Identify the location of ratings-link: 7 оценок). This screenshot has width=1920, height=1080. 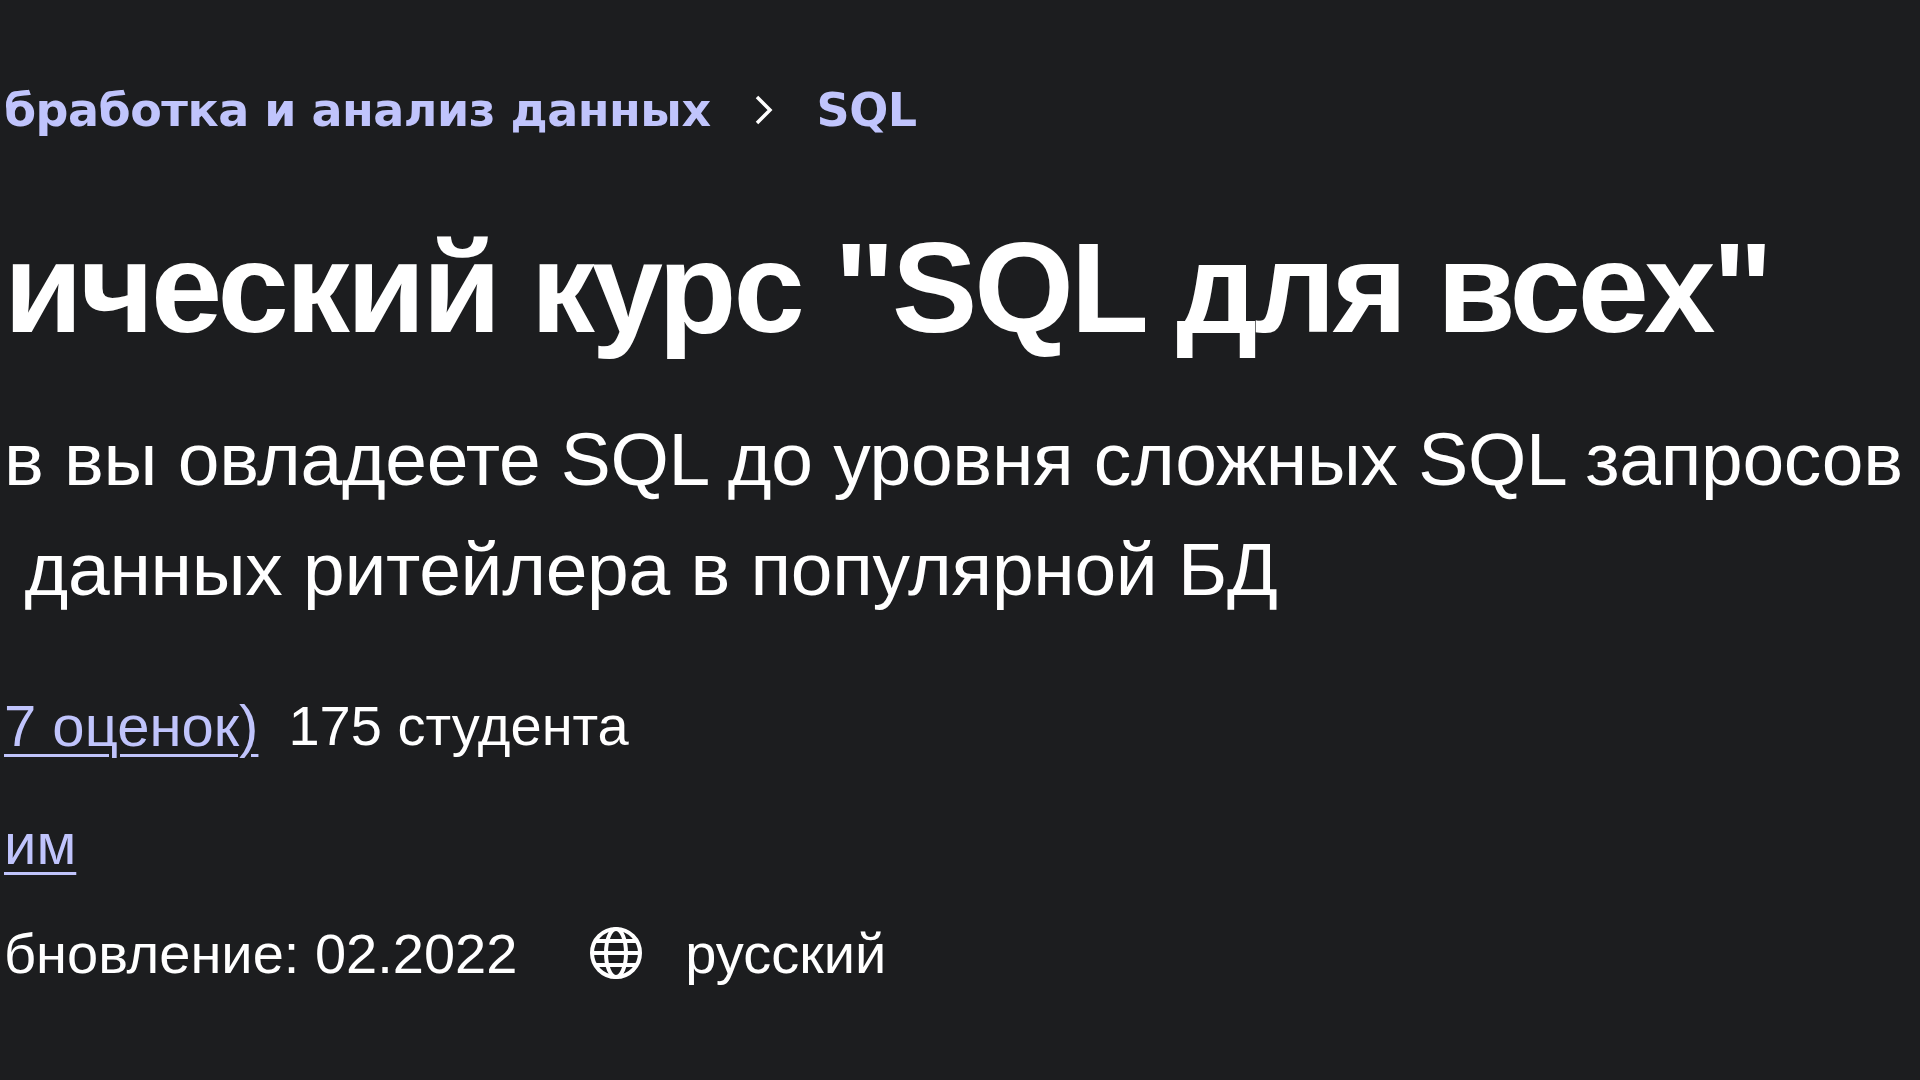
(131, 725).